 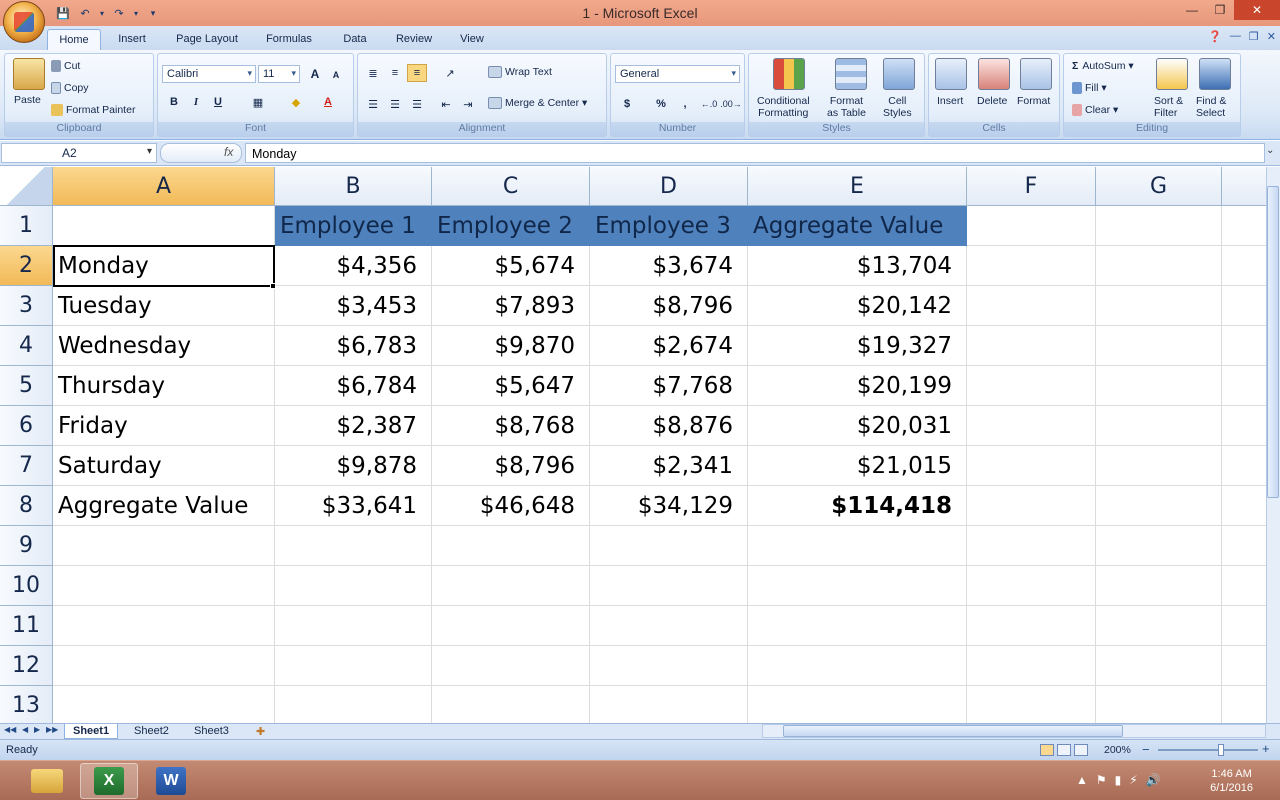 What do you see at coordinates (1095, 110) in the screenshot?
I see `clear-button: Clear ▾` at bounding box center [1095, 110].